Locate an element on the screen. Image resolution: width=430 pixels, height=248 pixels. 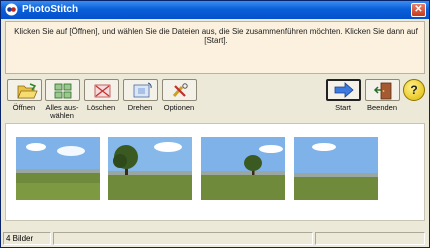
image-count-status: 4 Bilder is located at coordinates (27, 238).